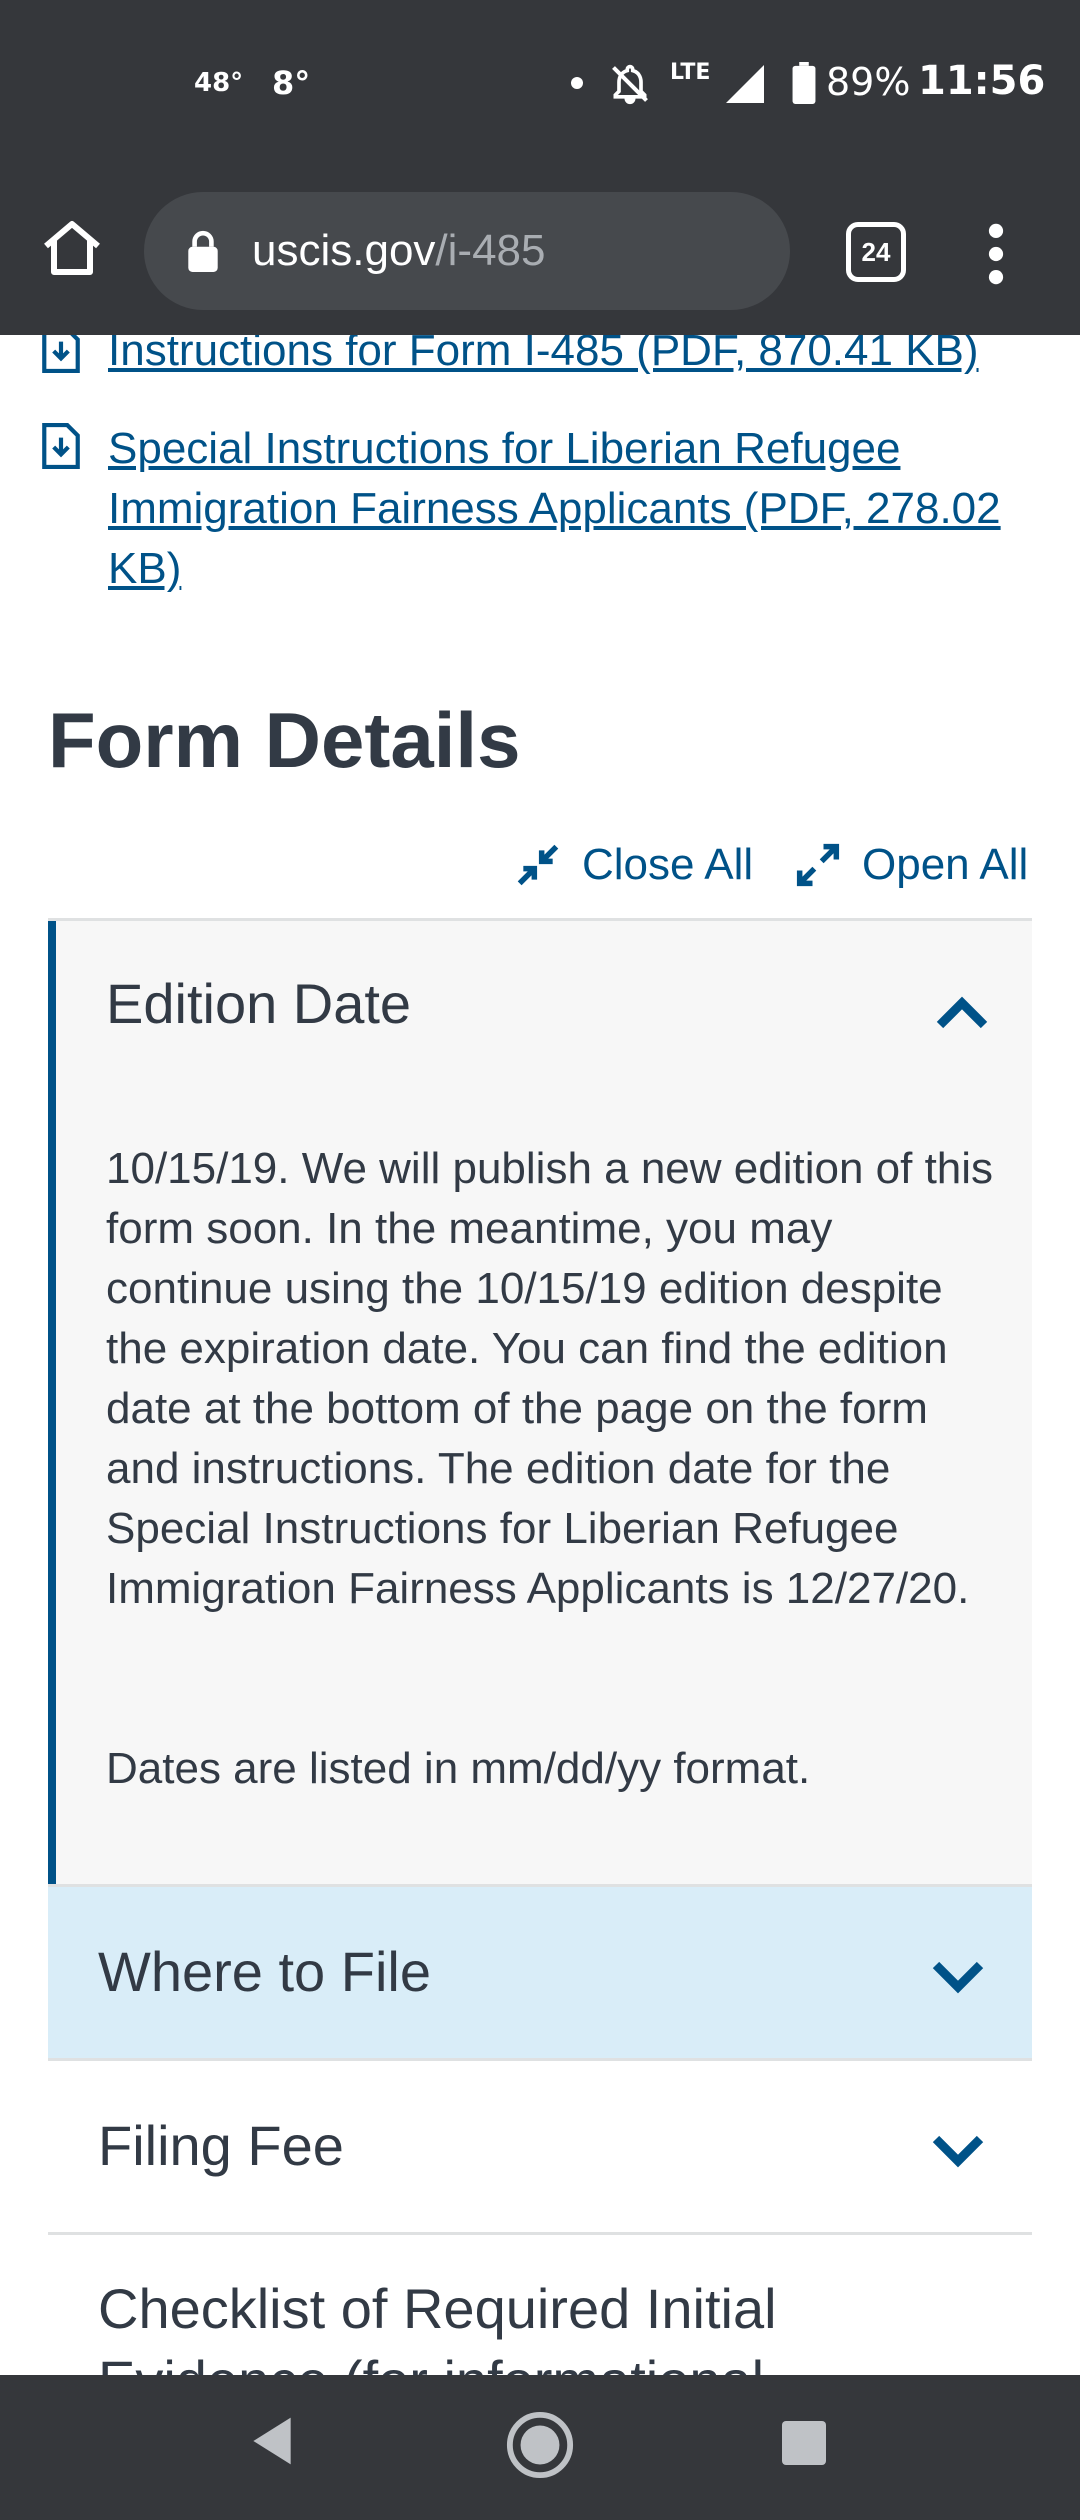 This screenshot has height=2520, width=1080. I want to click on battery-icon, so click(804, 83).